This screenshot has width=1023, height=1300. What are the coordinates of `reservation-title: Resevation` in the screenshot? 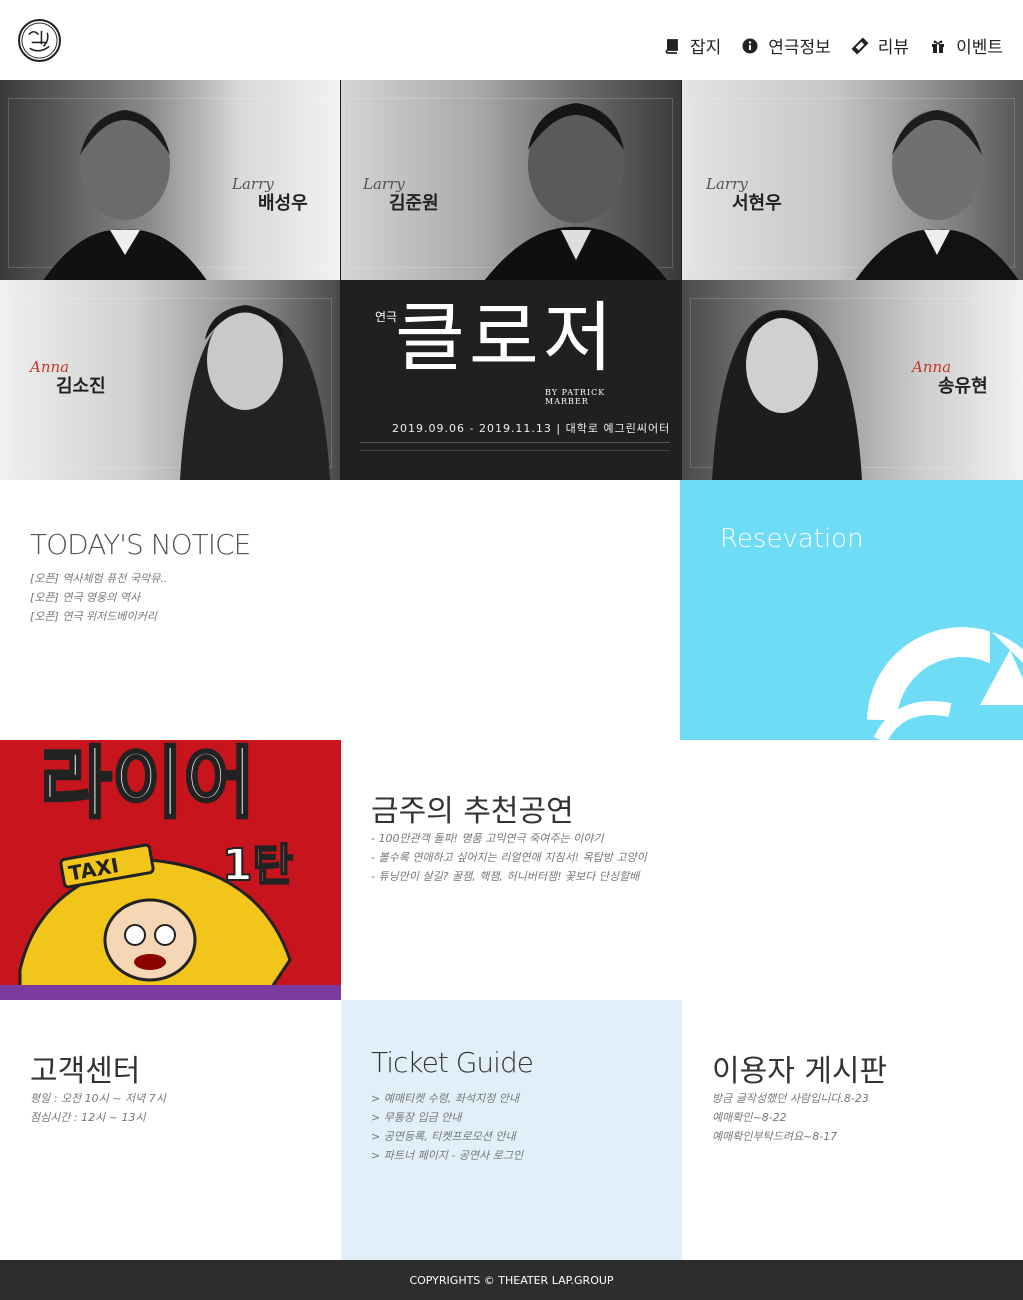 It's located at (792, 539).